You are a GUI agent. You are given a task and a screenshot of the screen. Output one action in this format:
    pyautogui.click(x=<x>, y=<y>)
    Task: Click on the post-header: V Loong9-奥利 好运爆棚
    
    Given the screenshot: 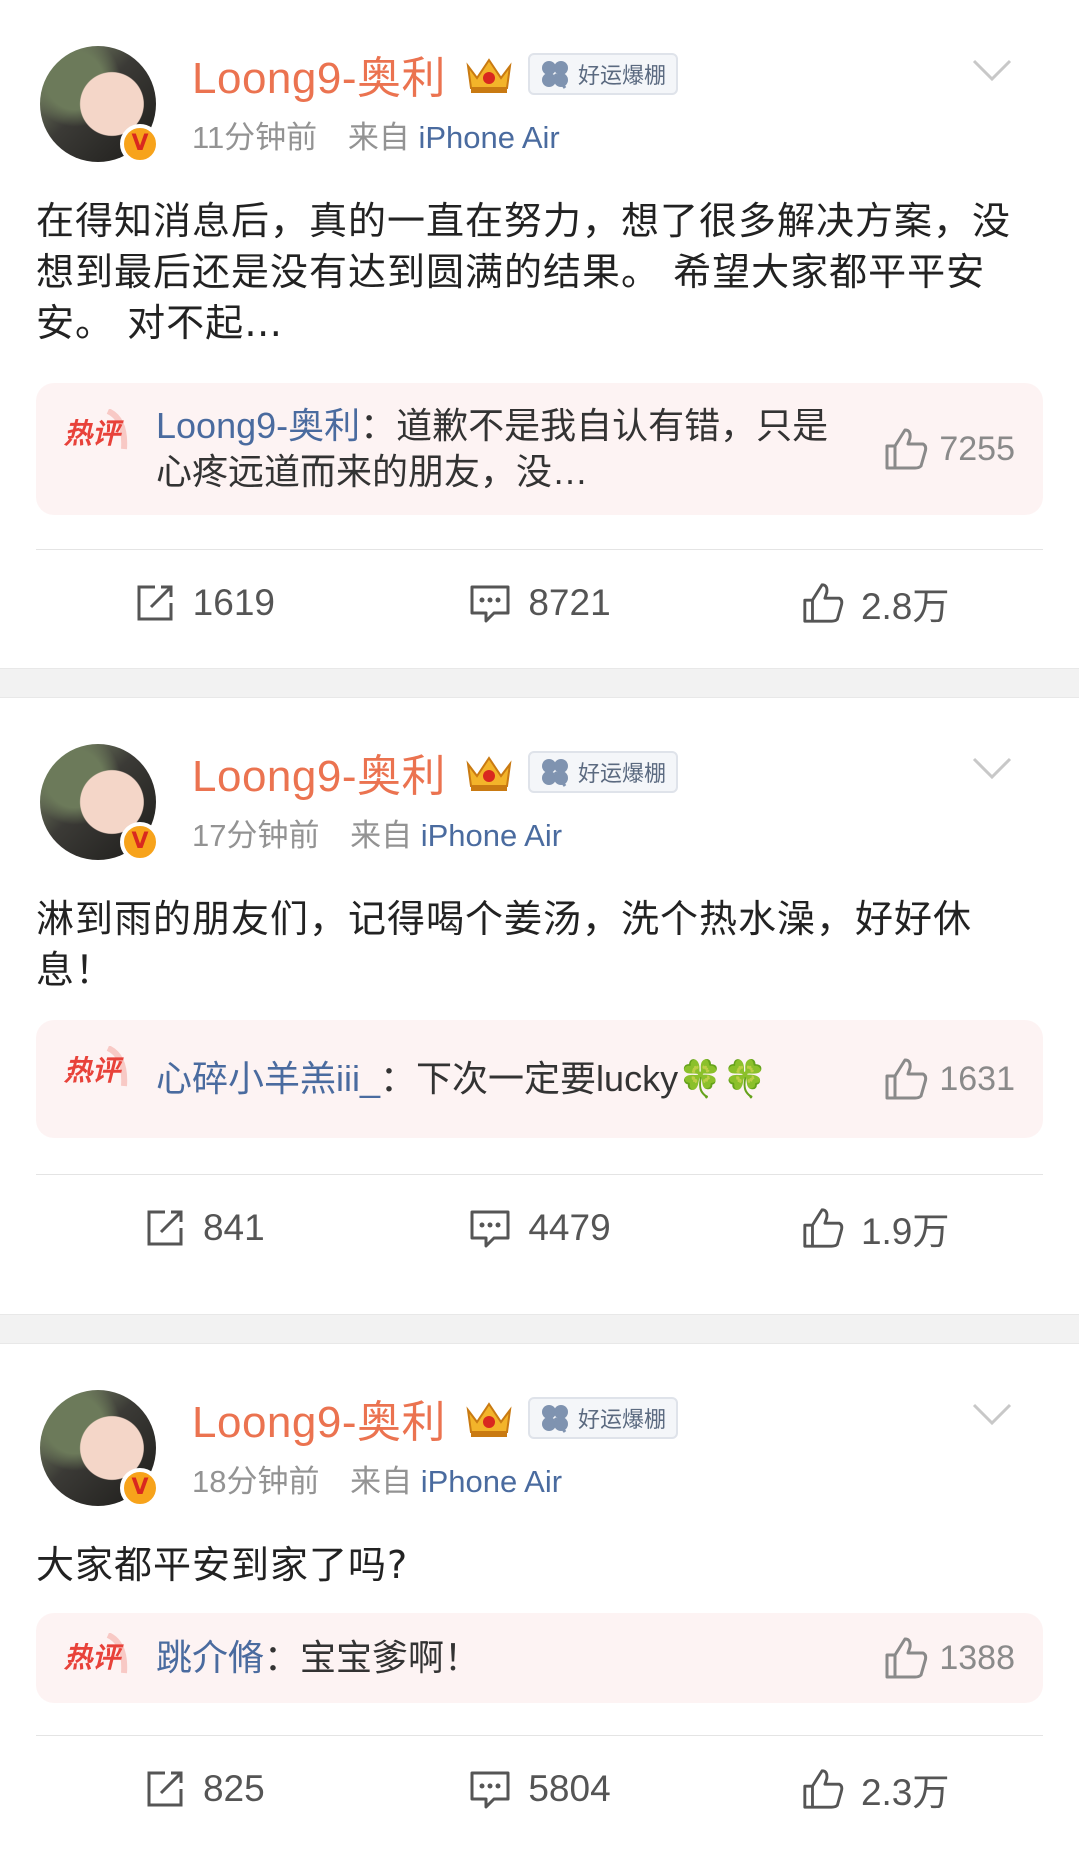 What is the action you would take?
    pyautogui.click(x=539, y=82)
    